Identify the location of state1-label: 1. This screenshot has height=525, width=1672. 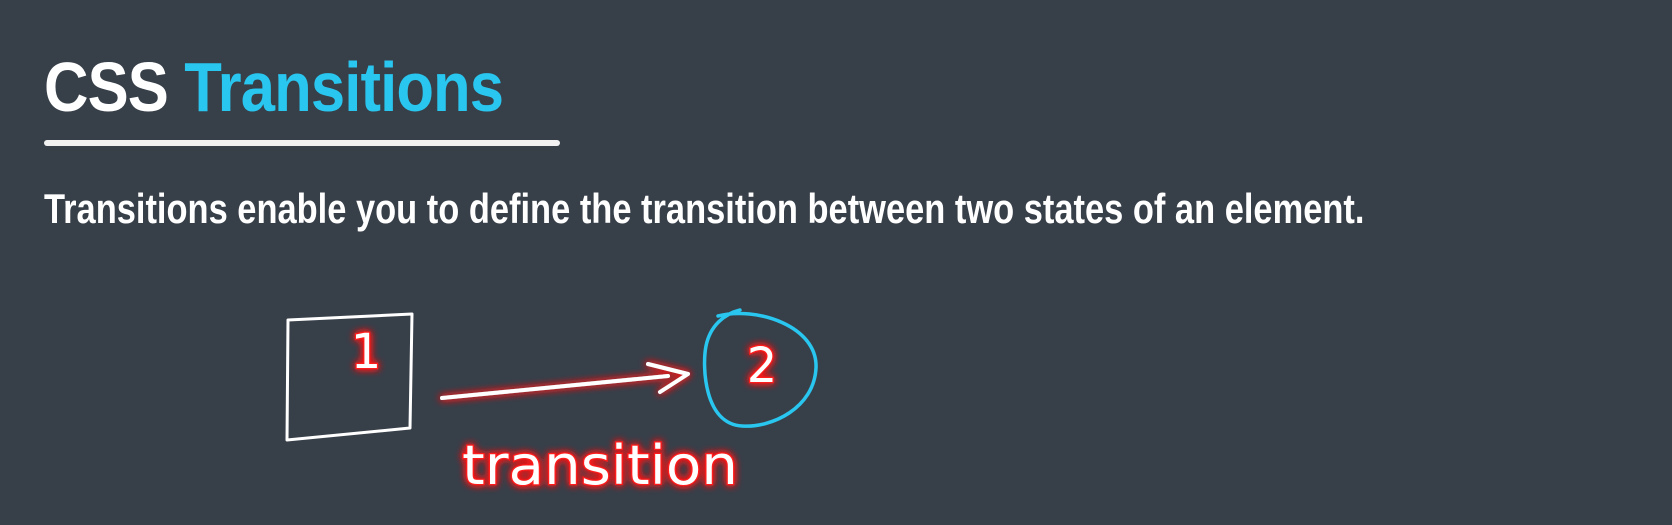
(366, 352).